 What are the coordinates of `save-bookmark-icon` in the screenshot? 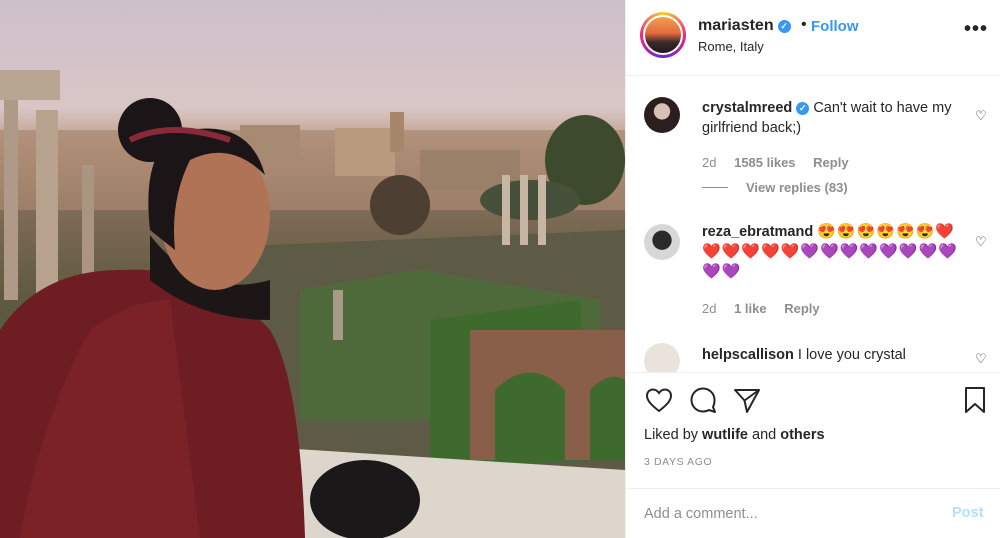 It's located at (975, 400).